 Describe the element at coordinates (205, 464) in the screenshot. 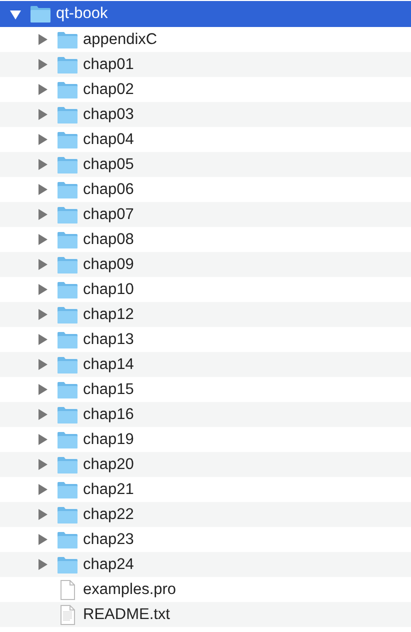

I see `tree-row: chap20` at that location.